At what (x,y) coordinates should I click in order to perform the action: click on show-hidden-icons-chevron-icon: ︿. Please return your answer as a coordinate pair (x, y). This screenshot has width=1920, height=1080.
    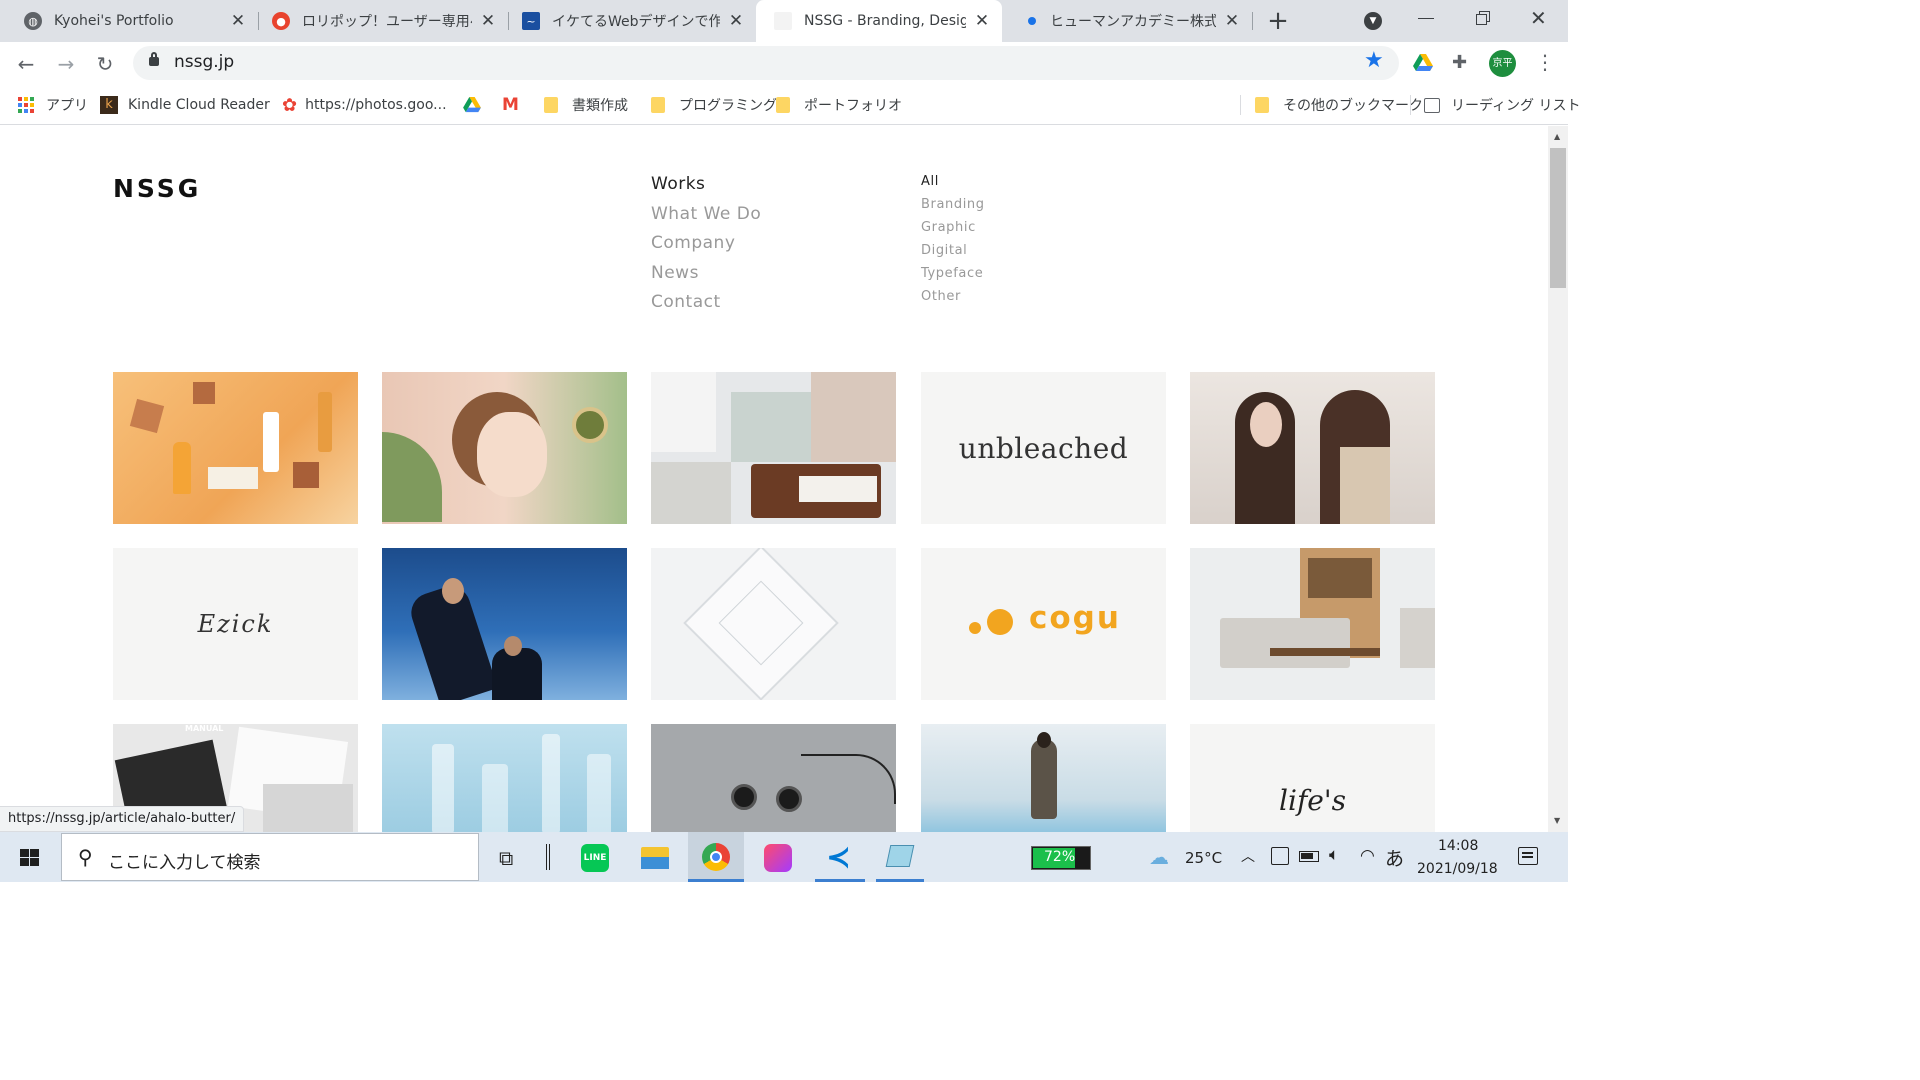
    Looking at the image, I should click on (1248, 856).